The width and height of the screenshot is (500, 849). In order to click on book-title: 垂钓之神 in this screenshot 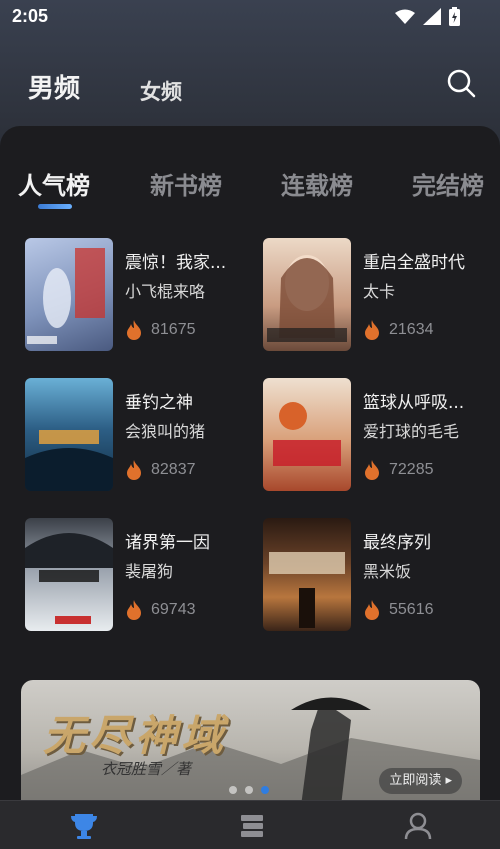, I will do `click(159, 403)`.